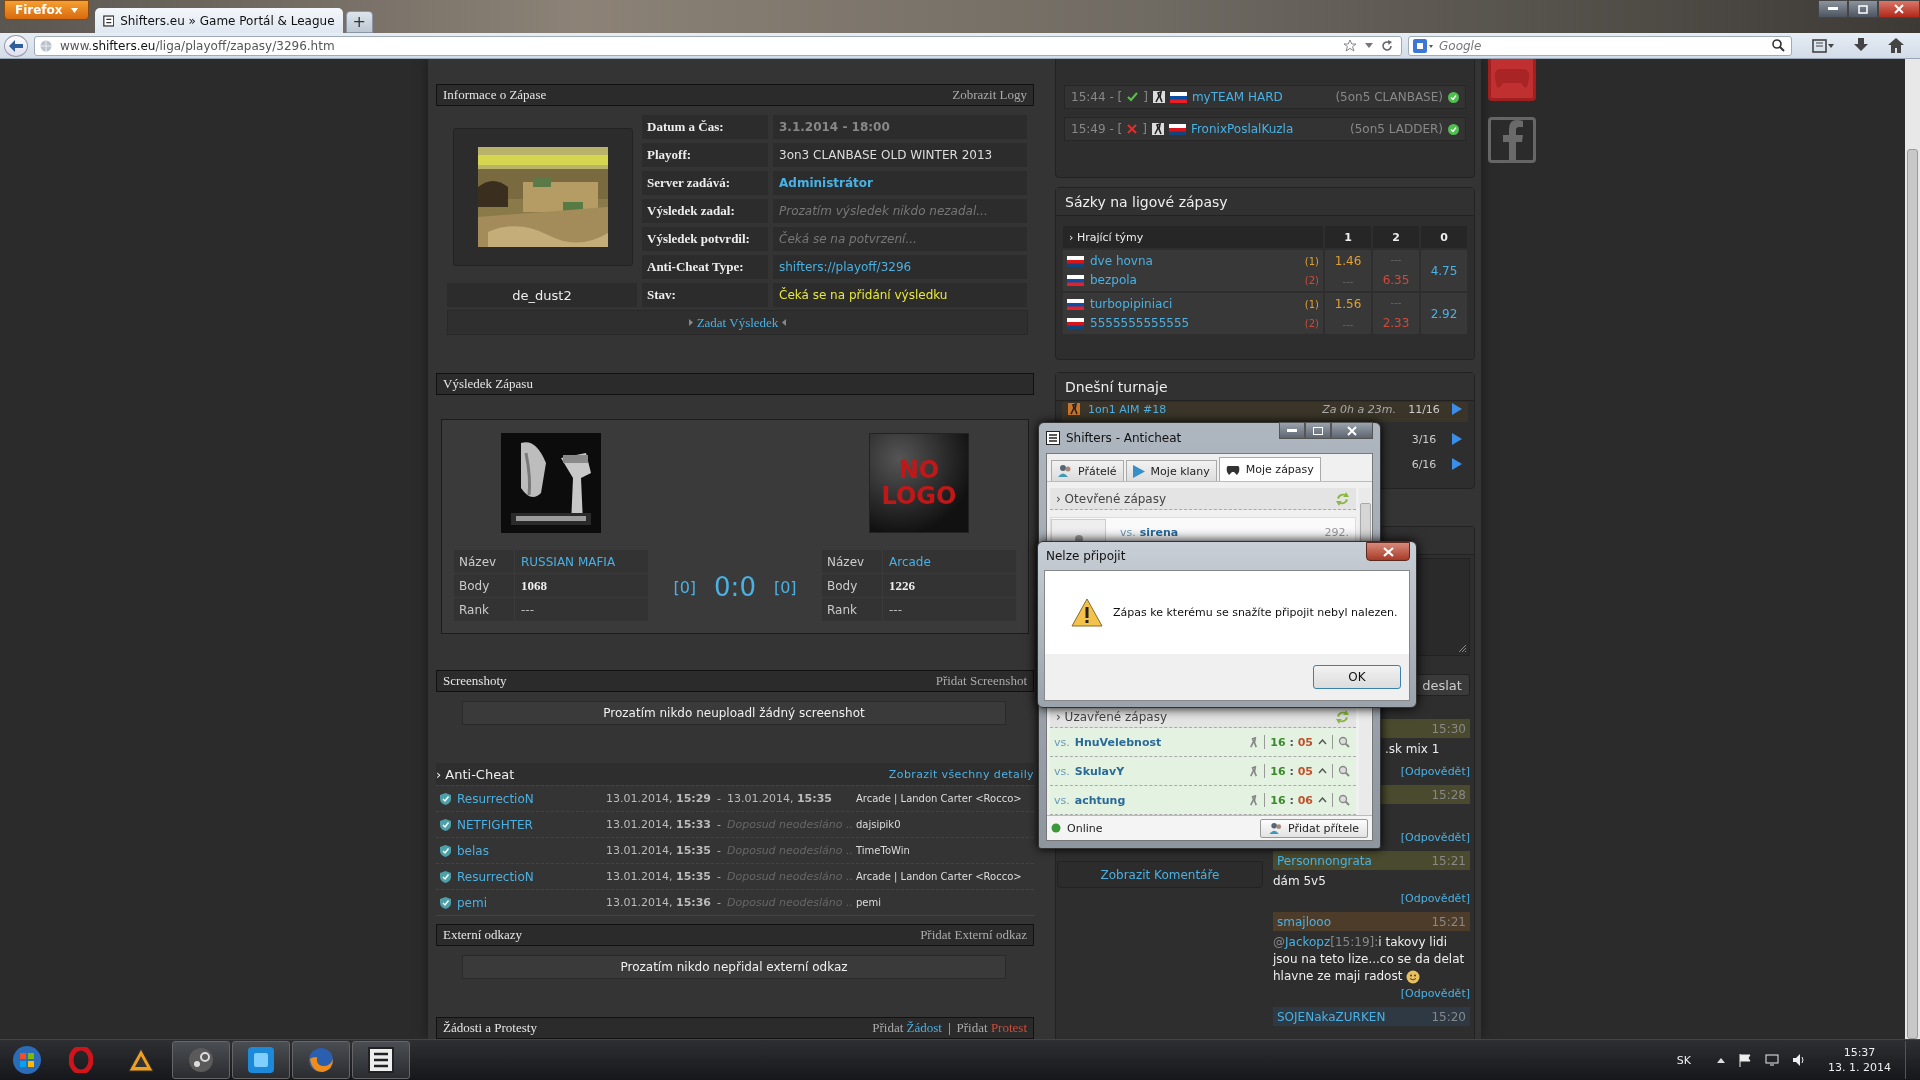 Image resolution: width=1920 pixels, height=1080 pixels. What do you see at coordinates (1111, 716) in the screenshot?
I see `section-title: › Uzavřené zápasy` at bounding box center [1111, 716].